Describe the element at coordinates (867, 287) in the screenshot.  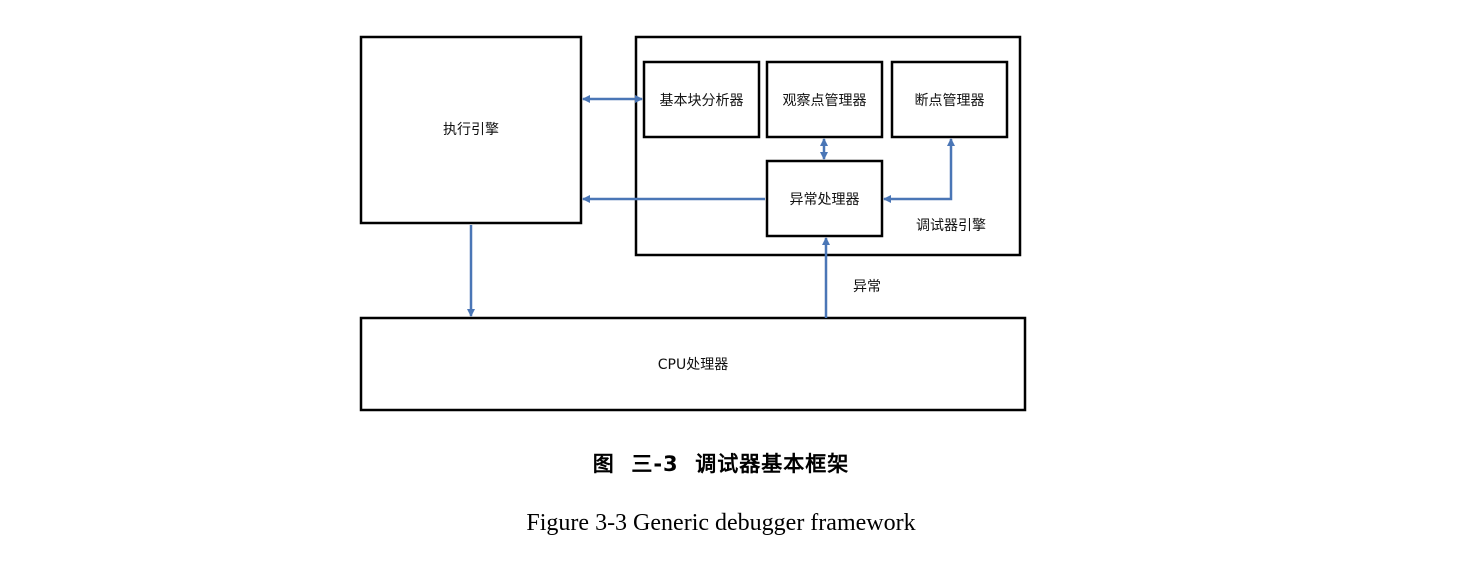
I see `exception-edge-label: 异常` at that location.